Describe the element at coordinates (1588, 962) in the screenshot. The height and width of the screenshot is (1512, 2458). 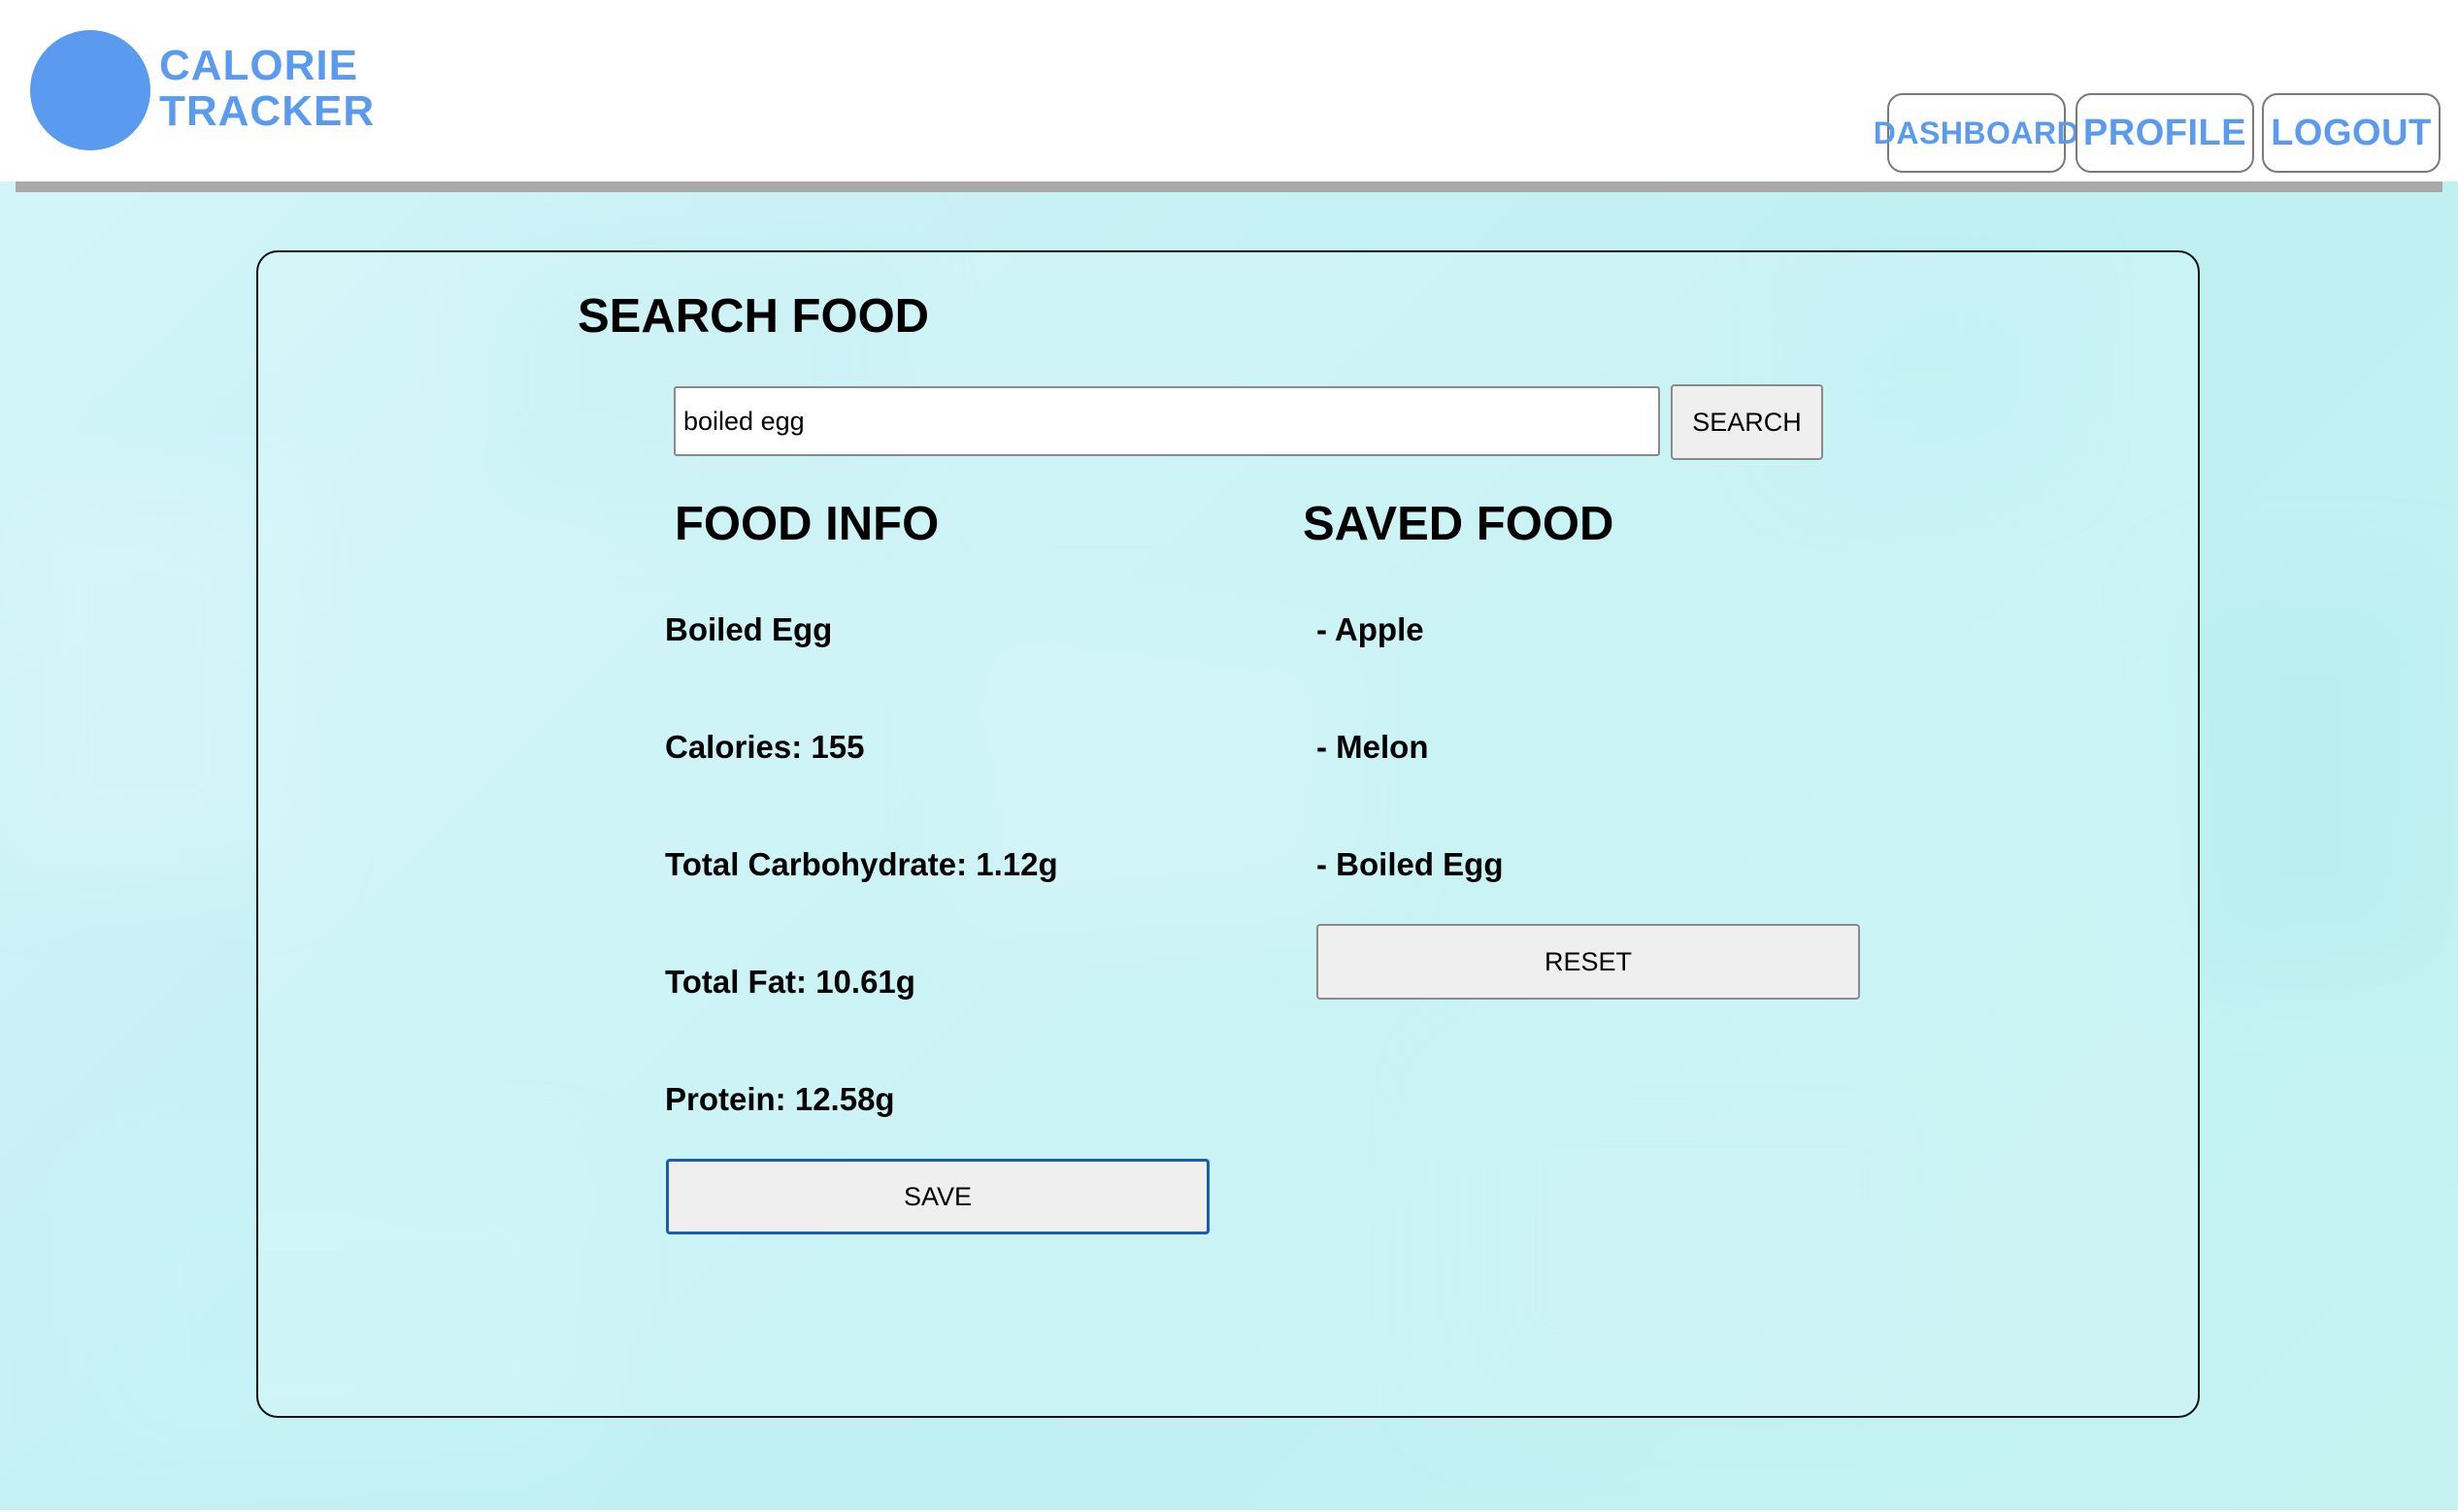
I see `reset-button: RESET` at that location.